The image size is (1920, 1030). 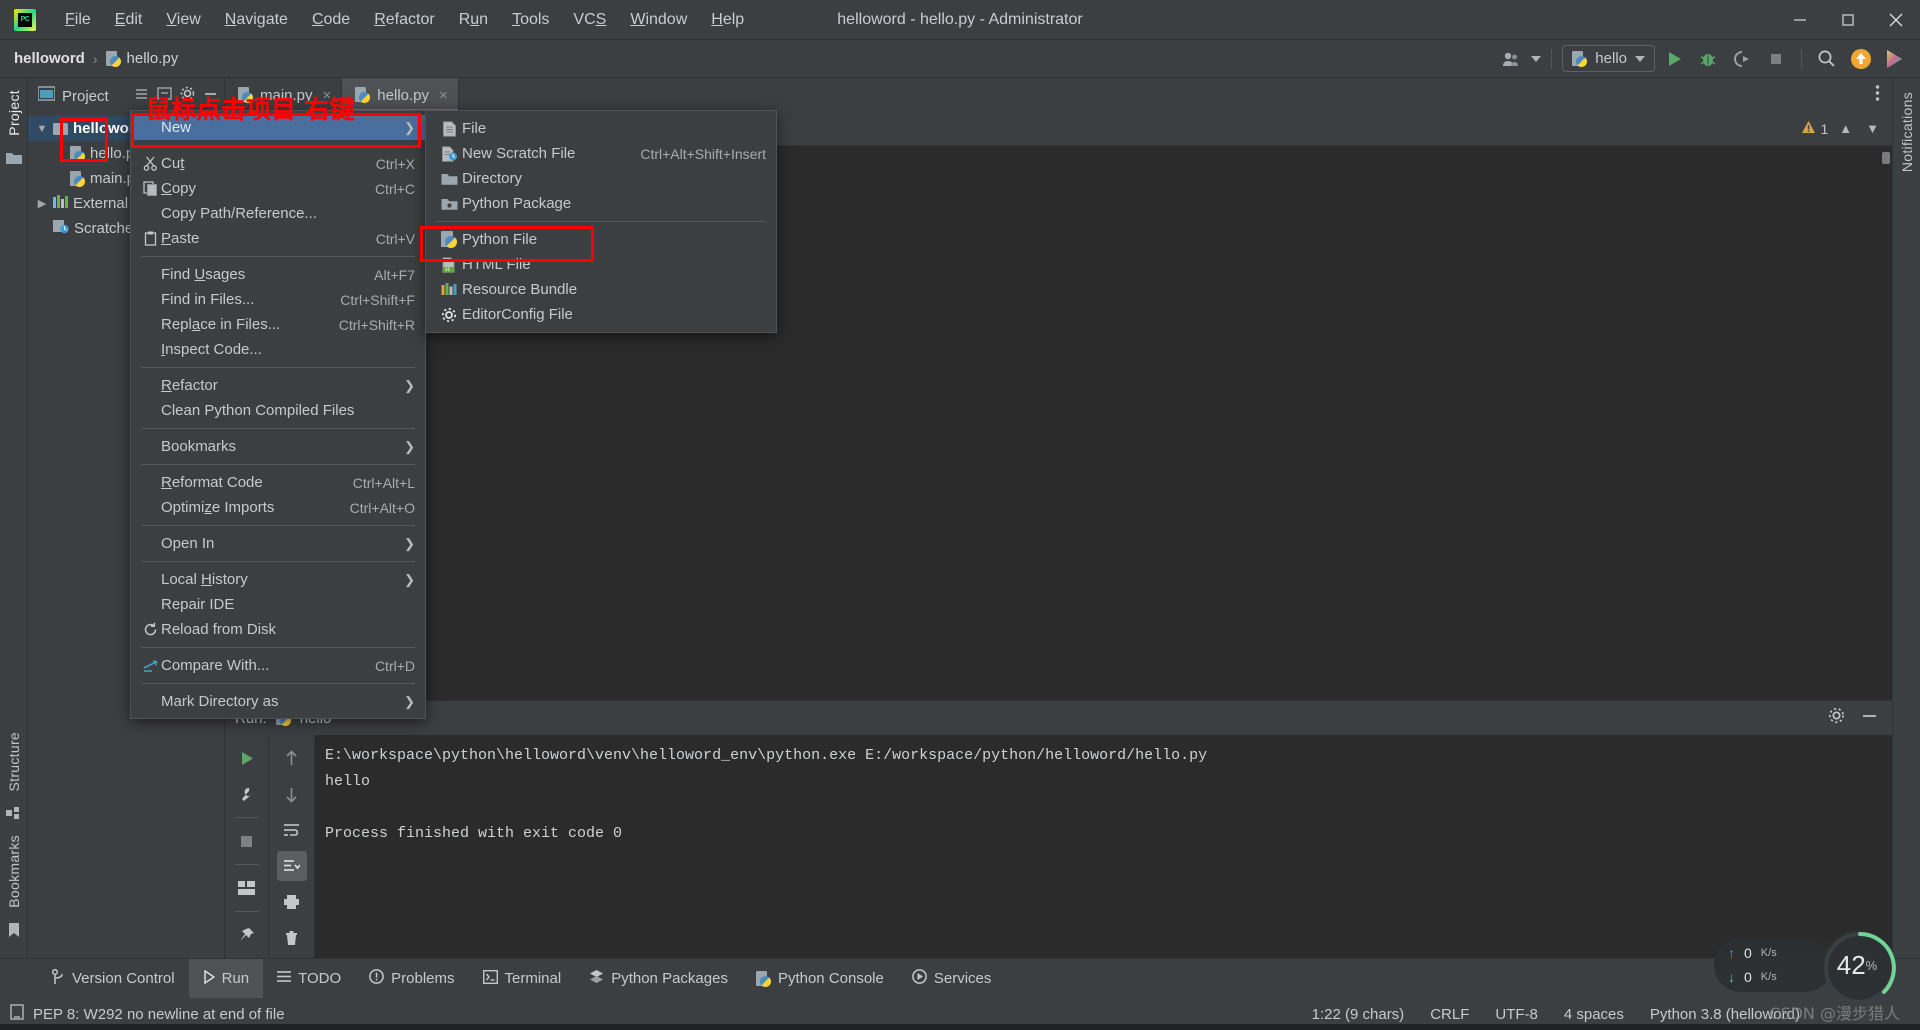 I want to click on wrench-icon, so click(x=247, y=794).